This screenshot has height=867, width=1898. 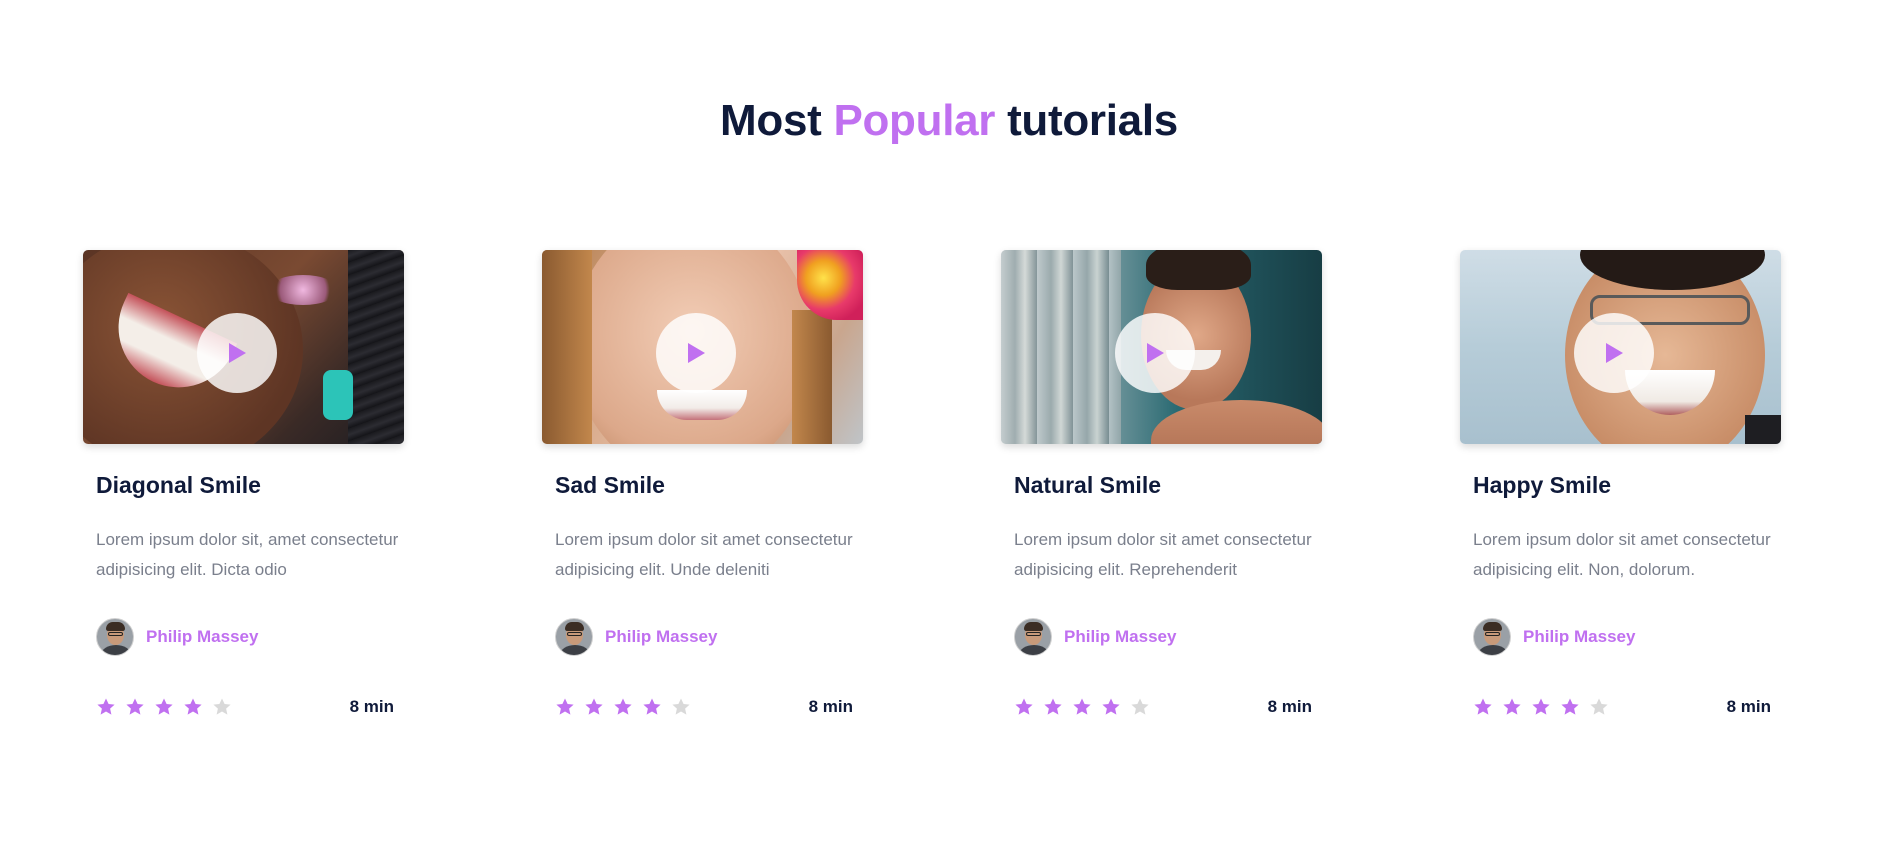 What do you see at coordinates (338, 395) in the screenshot?
I see `thumbnail-teal-accent` at bounding box center [338, 395].